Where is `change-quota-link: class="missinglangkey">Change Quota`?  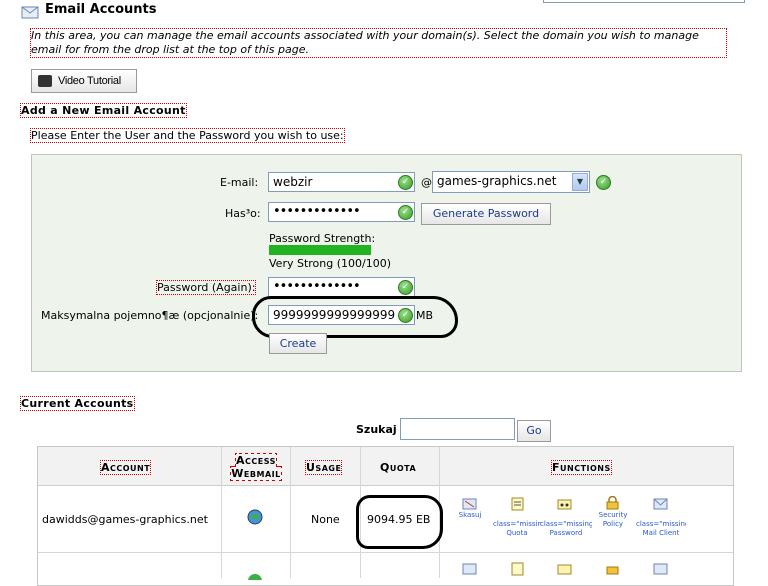
change-quota-link: class="missinglangkey">Change Quota is located at coordinates (517, 529).